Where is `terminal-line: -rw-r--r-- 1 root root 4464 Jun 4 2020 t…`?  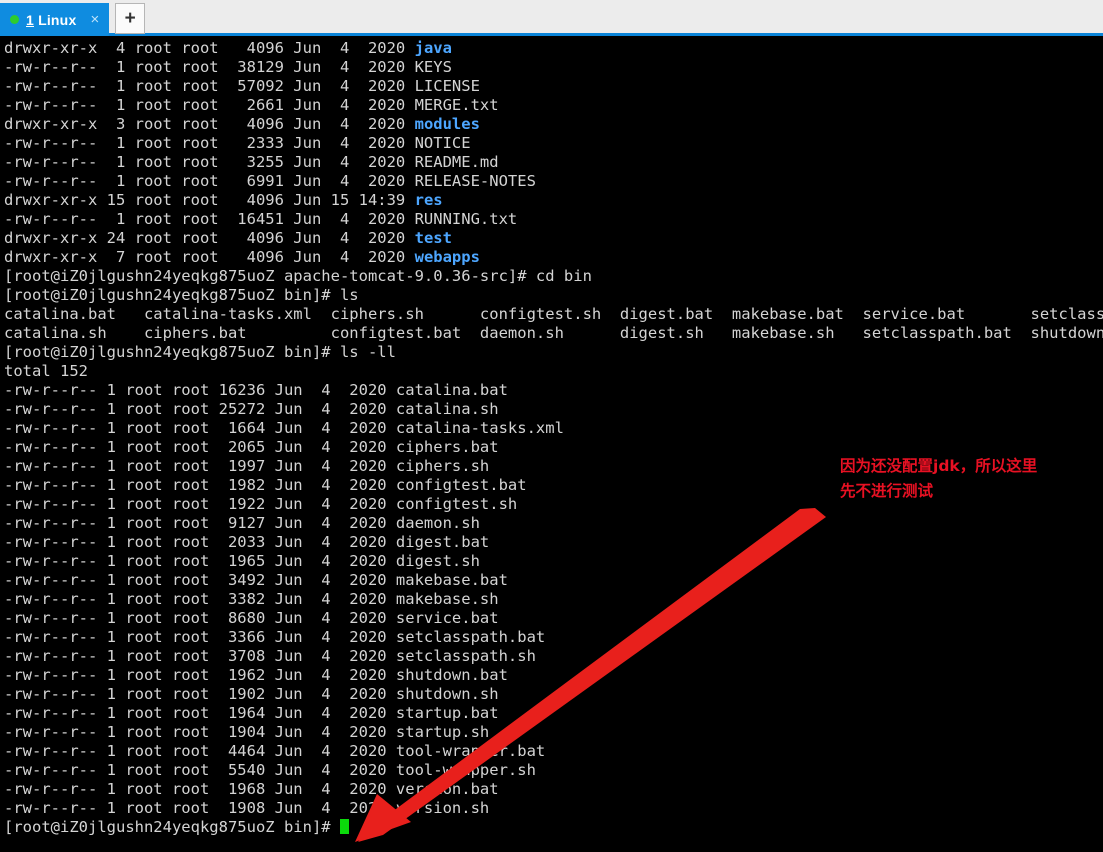
terminal-line: -rw-r--r-- 1 root root 4464 Jun 4 2020 t… is located at coordinates (275, 751).